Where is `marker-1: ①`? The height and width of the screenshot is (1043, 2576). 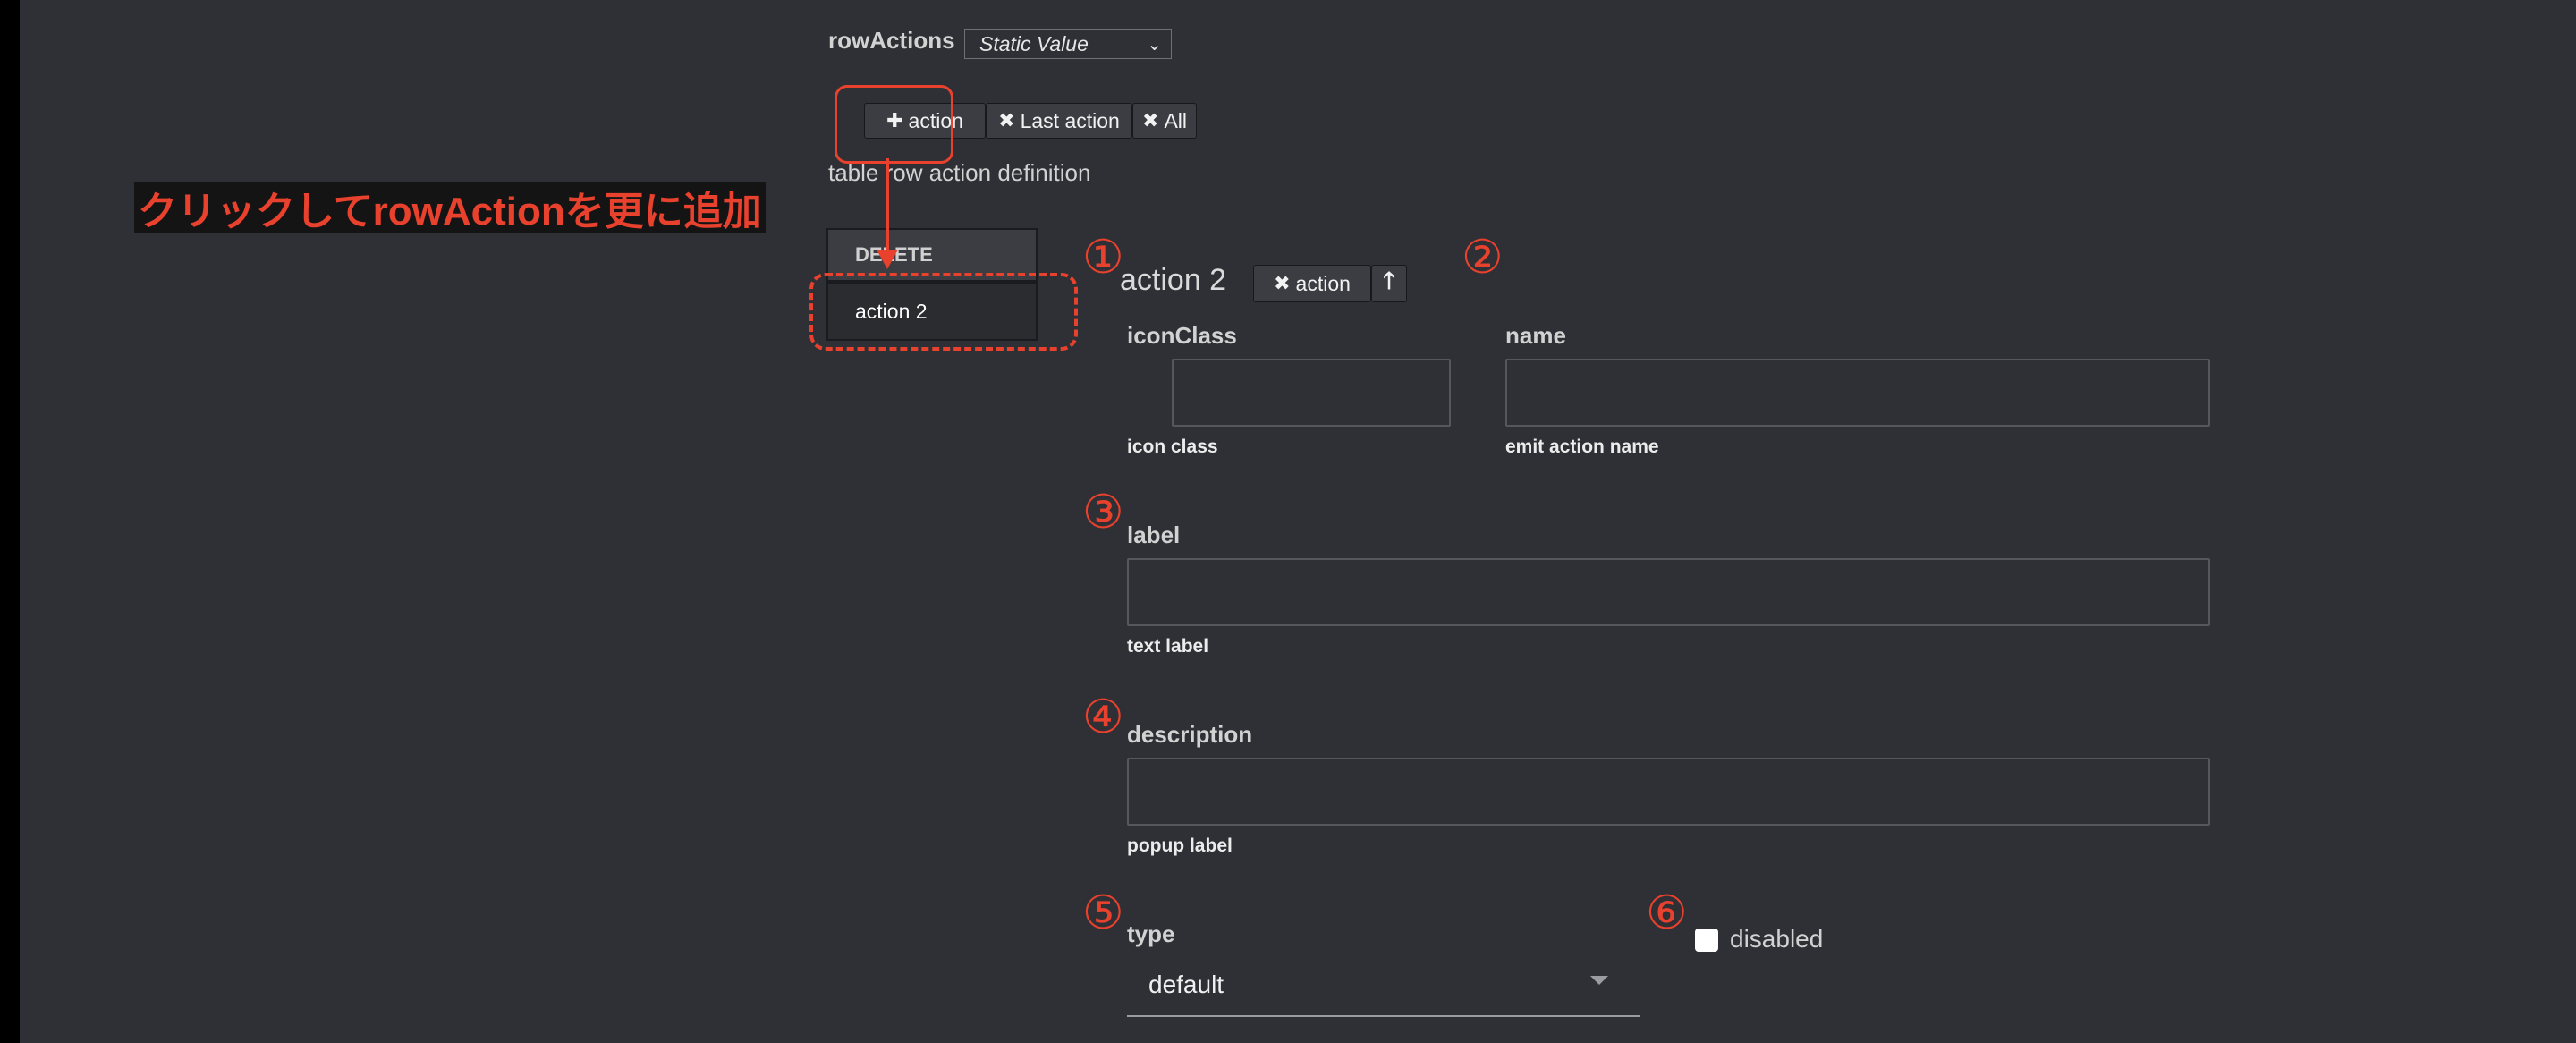 marker-1: ① is located at coordinates (1103, 257).